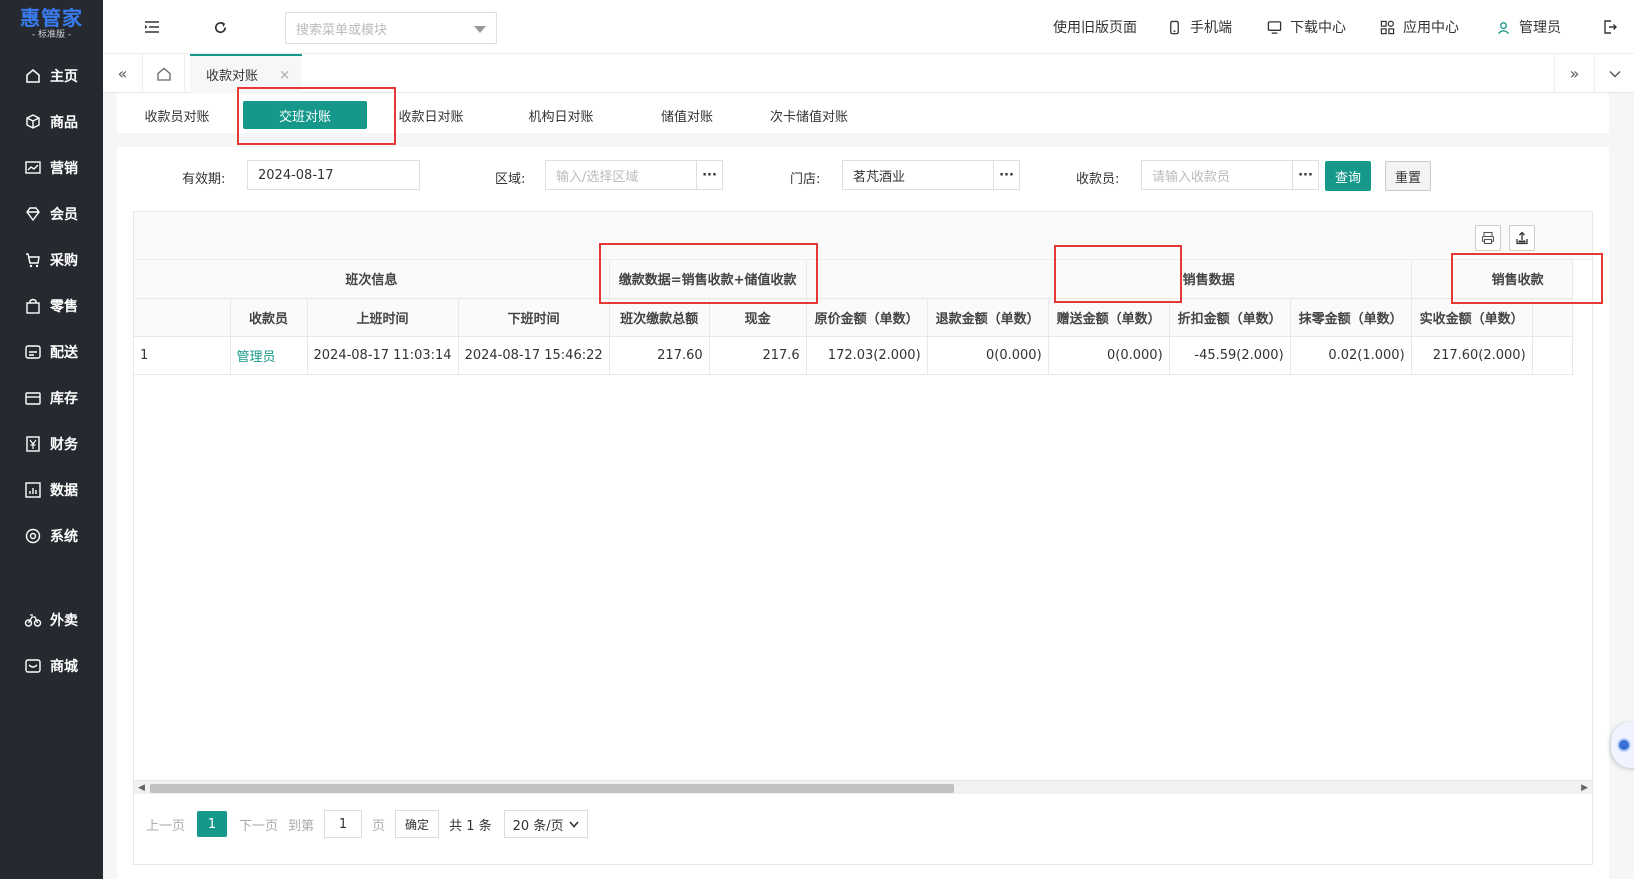 The width and height of the screenshot is (1634, 879). Describe the element at coordinates (383, 317) in the screenshot. I see `col-start-time: 上班时间` at that location.